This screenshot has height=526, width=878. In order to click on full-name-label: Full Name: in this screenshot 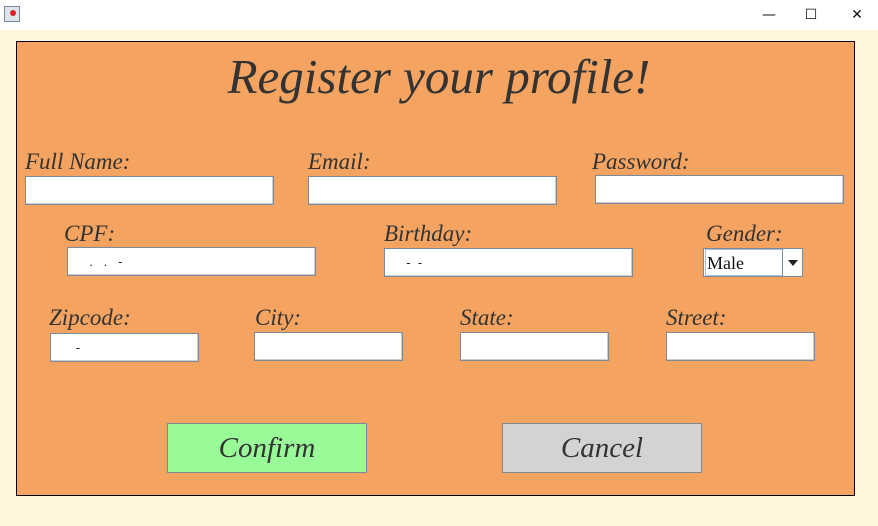, I will do `click(78, 161)`.